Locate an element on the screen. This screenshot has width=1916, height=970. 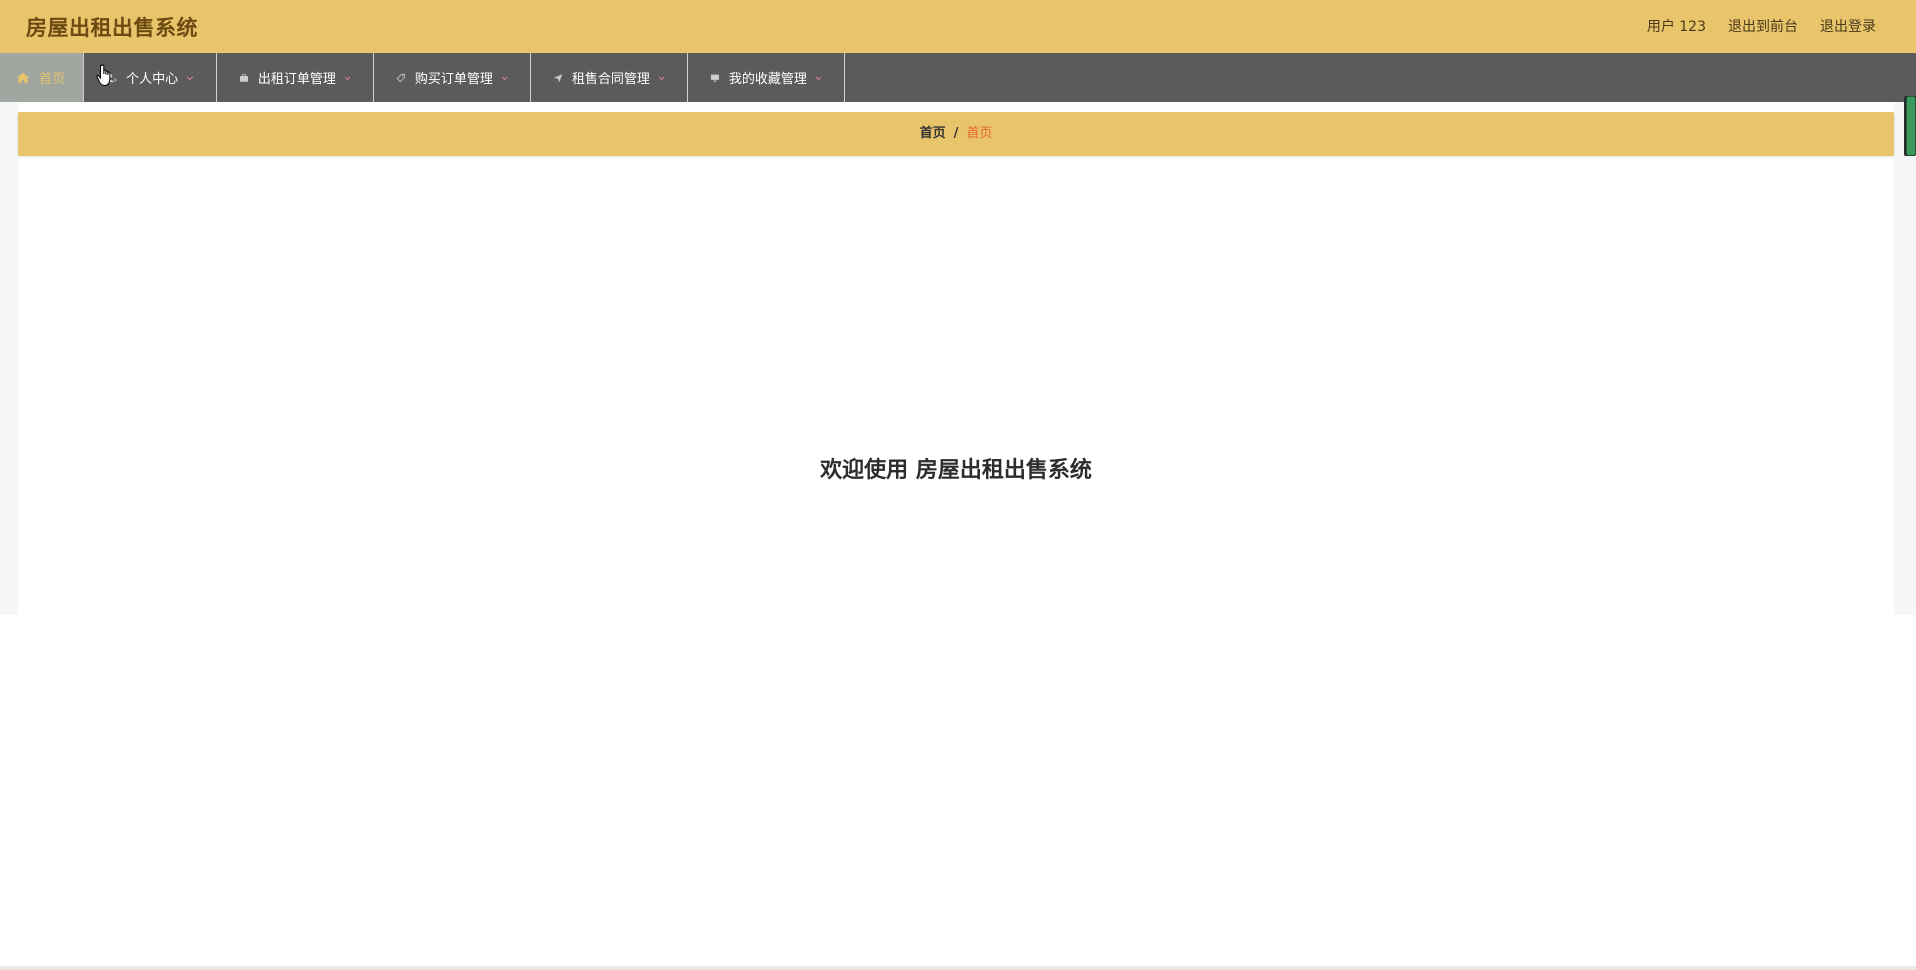
top-header: 房屋出租出售系统 用户 123 退出到前台 退出登录 is located at coordinates (958, 26).